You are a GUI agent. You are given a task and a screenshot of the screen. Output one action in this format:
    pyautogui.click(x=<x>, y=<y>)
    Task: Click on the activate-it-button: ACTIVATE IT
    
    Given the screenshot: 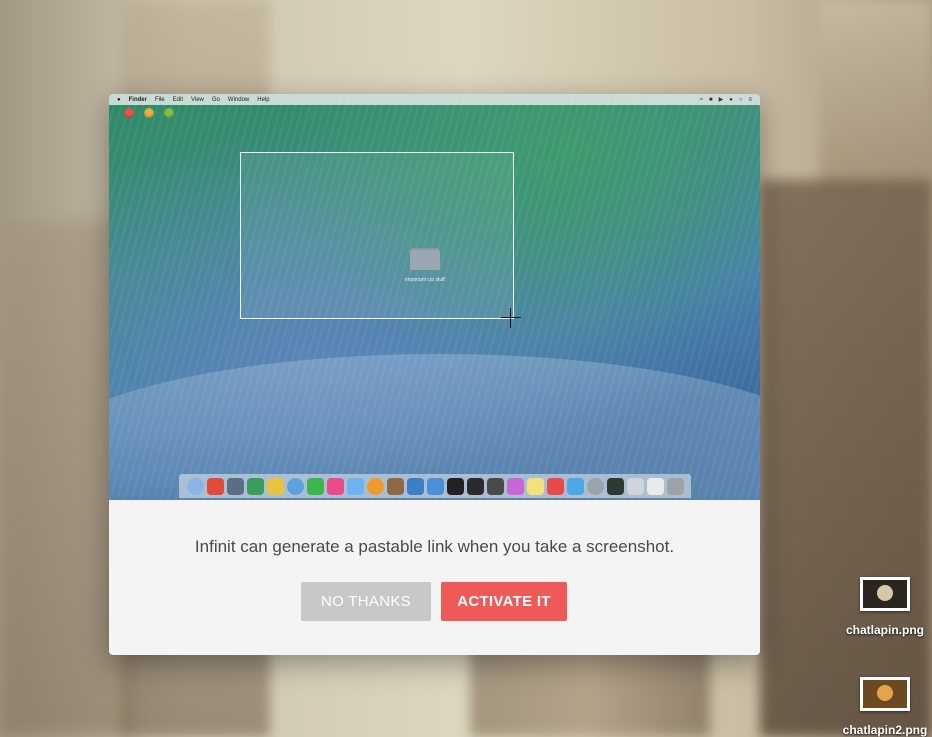 What is the action you would take?
    pyautogui.click(x=504, y=601)
    